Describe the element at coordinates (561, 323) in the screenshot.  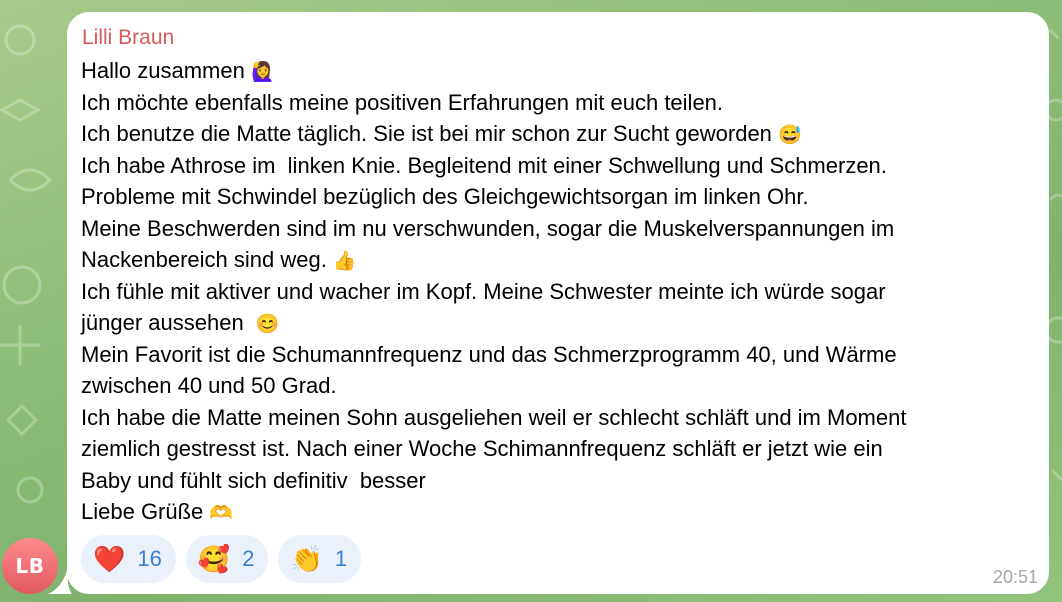
I see `message-line: jünger aussehen 😊` at that location.